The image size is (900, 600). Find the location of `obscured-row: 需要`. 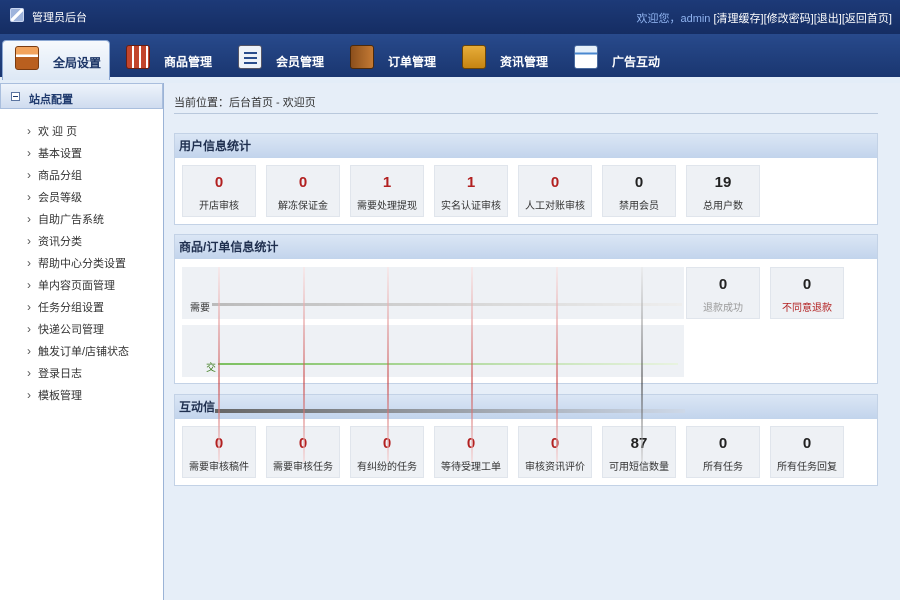

obscured-row: 需要 is located at coordinates (433, 293).